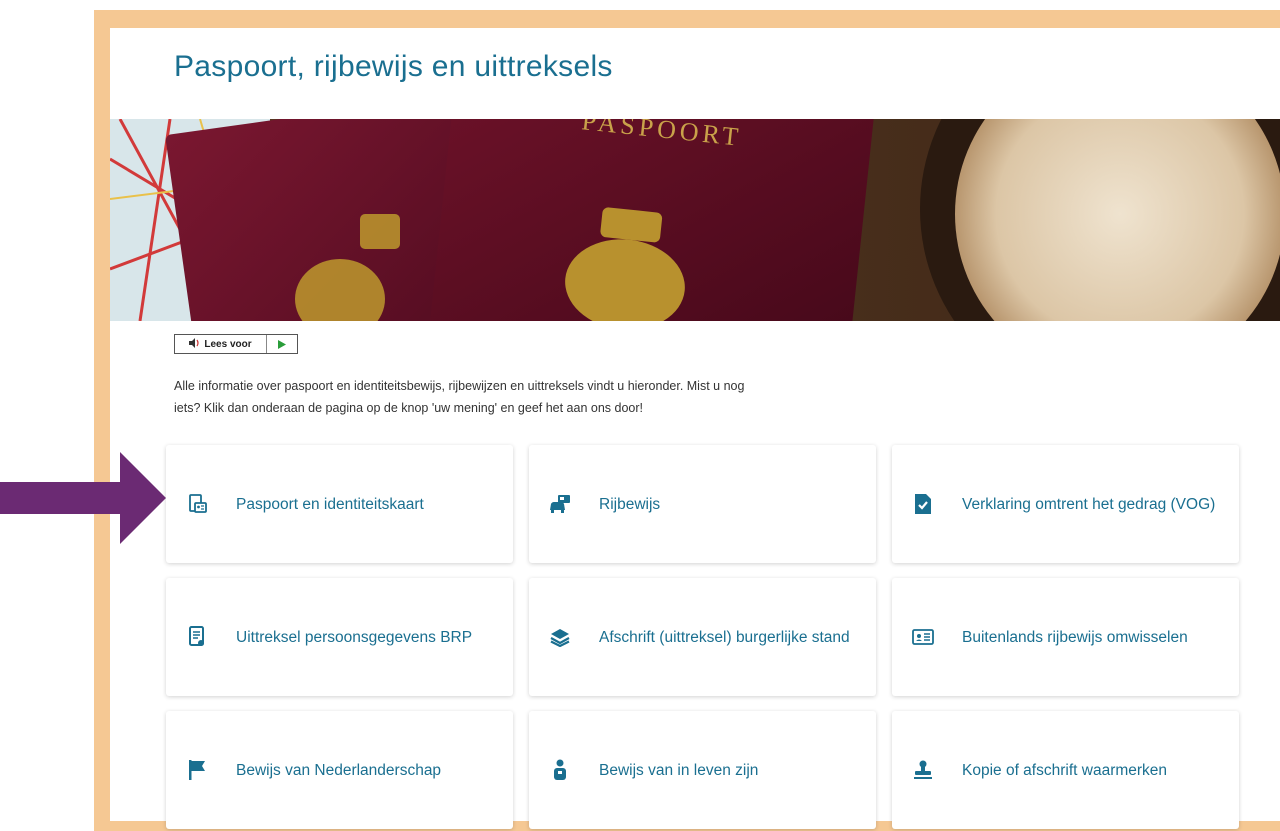 The height and width of the screenshot is (831, 1280). I want to click on card-waarmerken: Kopie of afschrift waarmerken, so click(1065, 770).